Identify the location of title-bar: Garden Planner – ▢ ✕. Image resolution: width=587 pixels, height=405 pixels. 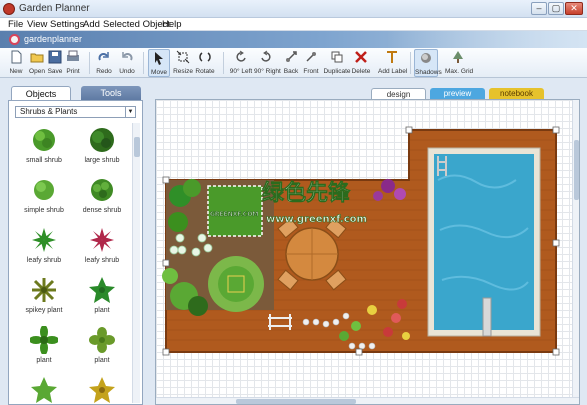
(293, 9).